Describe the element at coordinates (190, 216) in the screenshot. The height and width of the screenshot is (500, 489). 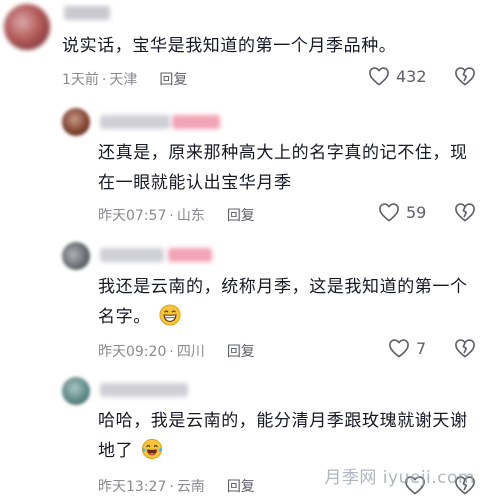
I see `comment-location: 山东` at that location.